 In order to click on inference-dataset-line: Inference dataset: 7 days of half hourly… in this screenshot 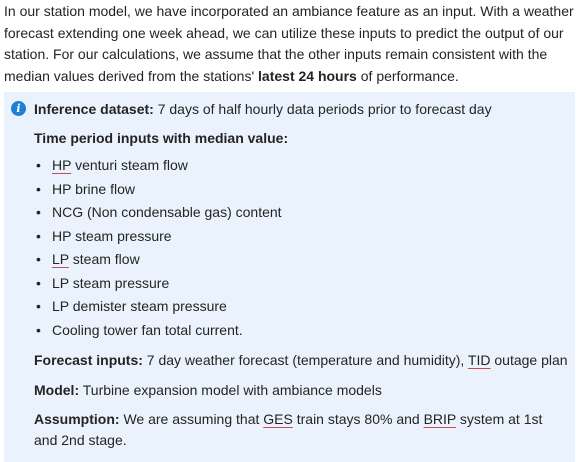, I will do `click(263, 109)`.